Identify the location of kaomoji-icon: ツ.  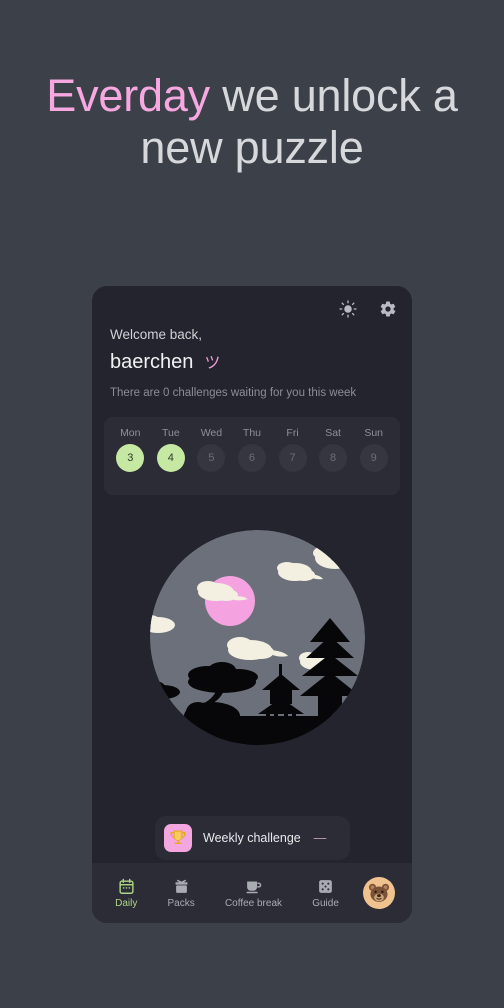
(212, 363).